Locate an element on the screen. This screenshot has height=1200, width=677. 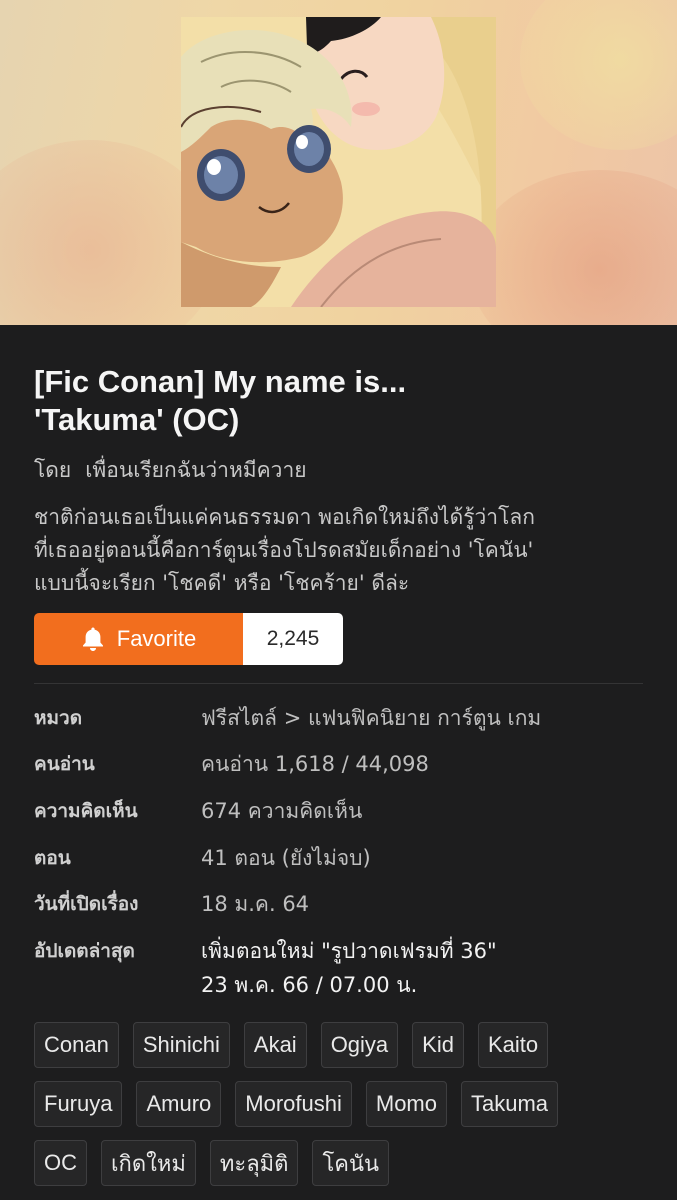
tag-row: OC เกิดใหม่ ทะลุมิติ โคนัน is located at coordinates (344, 1163).